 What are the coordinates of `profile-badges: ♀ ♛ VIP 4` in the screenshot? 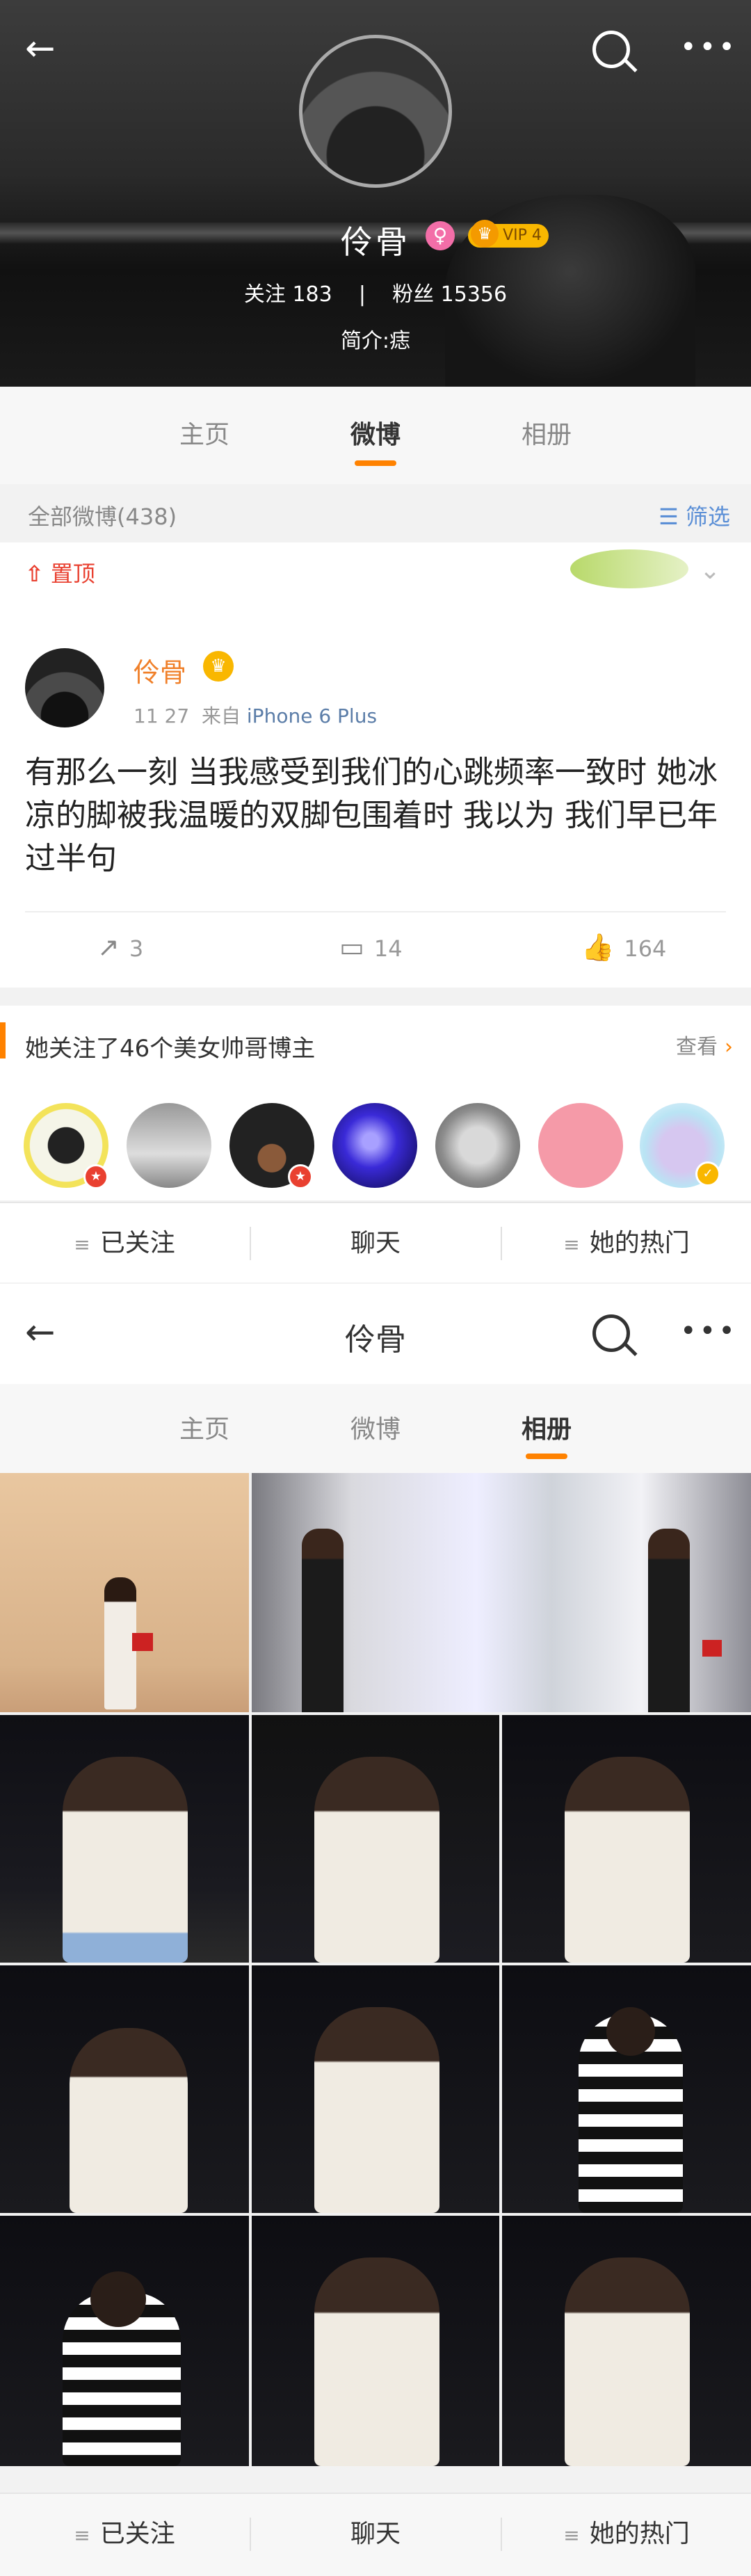 It's located at (488, 236).